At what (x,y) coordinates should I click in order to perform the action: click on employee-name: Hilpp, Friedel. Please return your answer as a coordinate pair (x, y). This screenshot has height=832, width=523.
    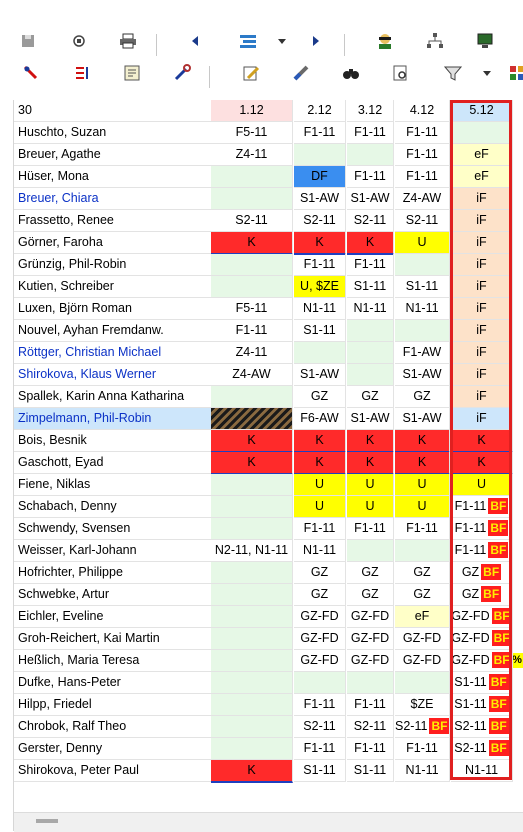
    Looking at the image, I should click on (114, 705).